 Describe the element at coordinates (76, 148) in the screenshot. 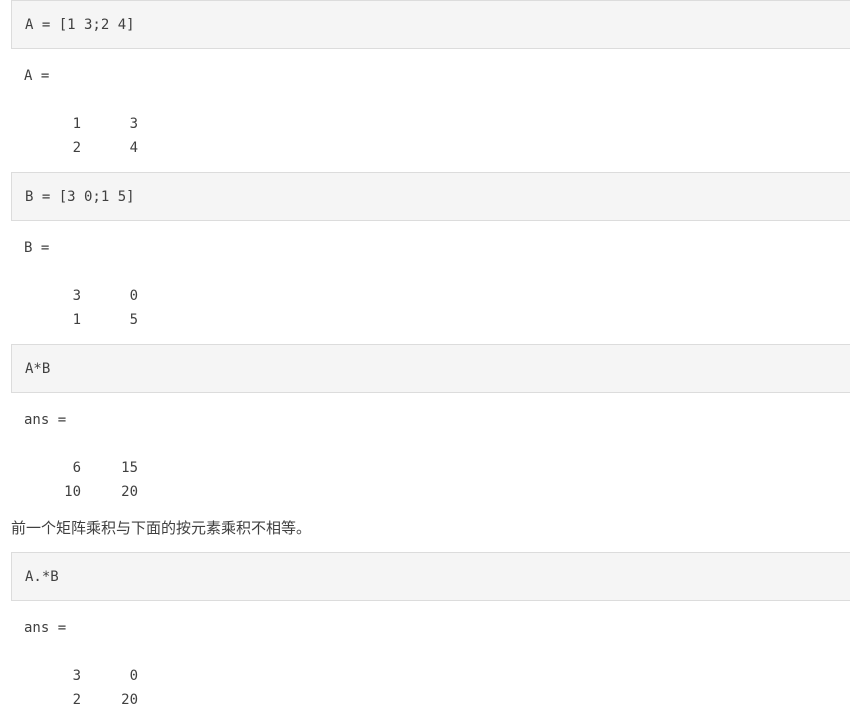

I see `matrix-cell-1-r2-c1: 2` at that location.